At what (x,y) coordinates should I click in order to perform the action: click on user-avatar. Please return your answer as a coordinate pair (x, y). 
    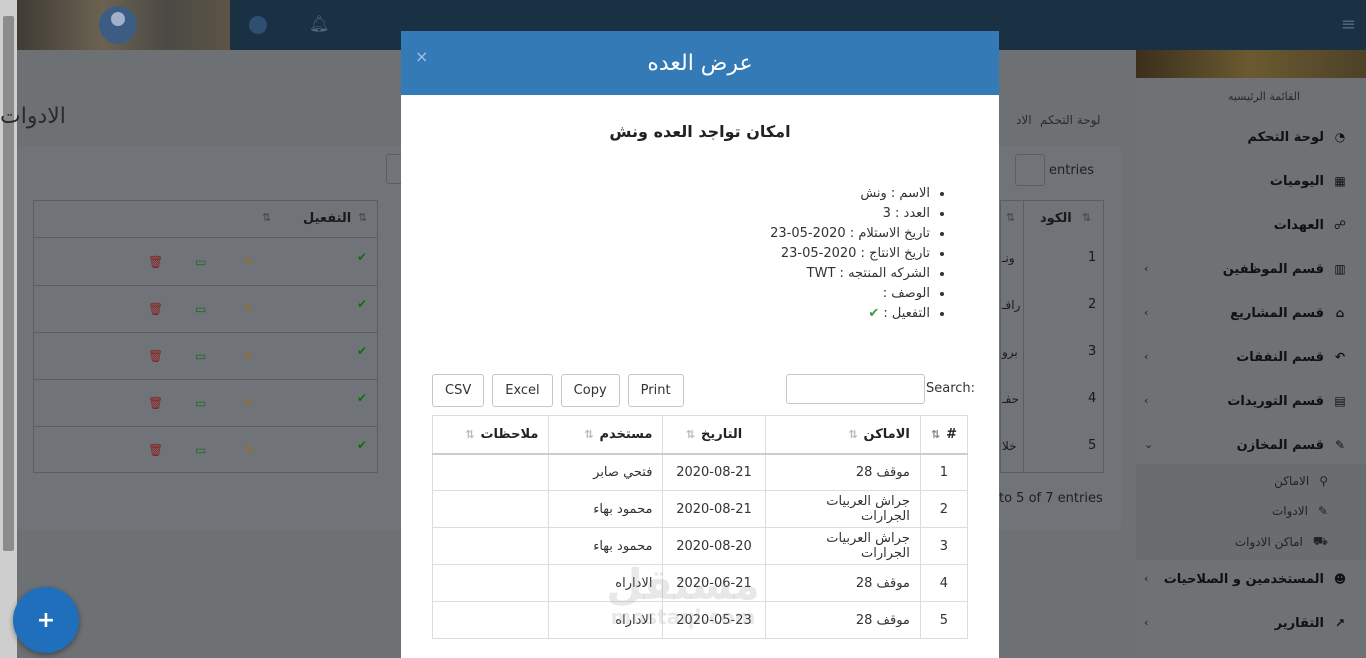
    Looking at the image, I should click on (118, 25).